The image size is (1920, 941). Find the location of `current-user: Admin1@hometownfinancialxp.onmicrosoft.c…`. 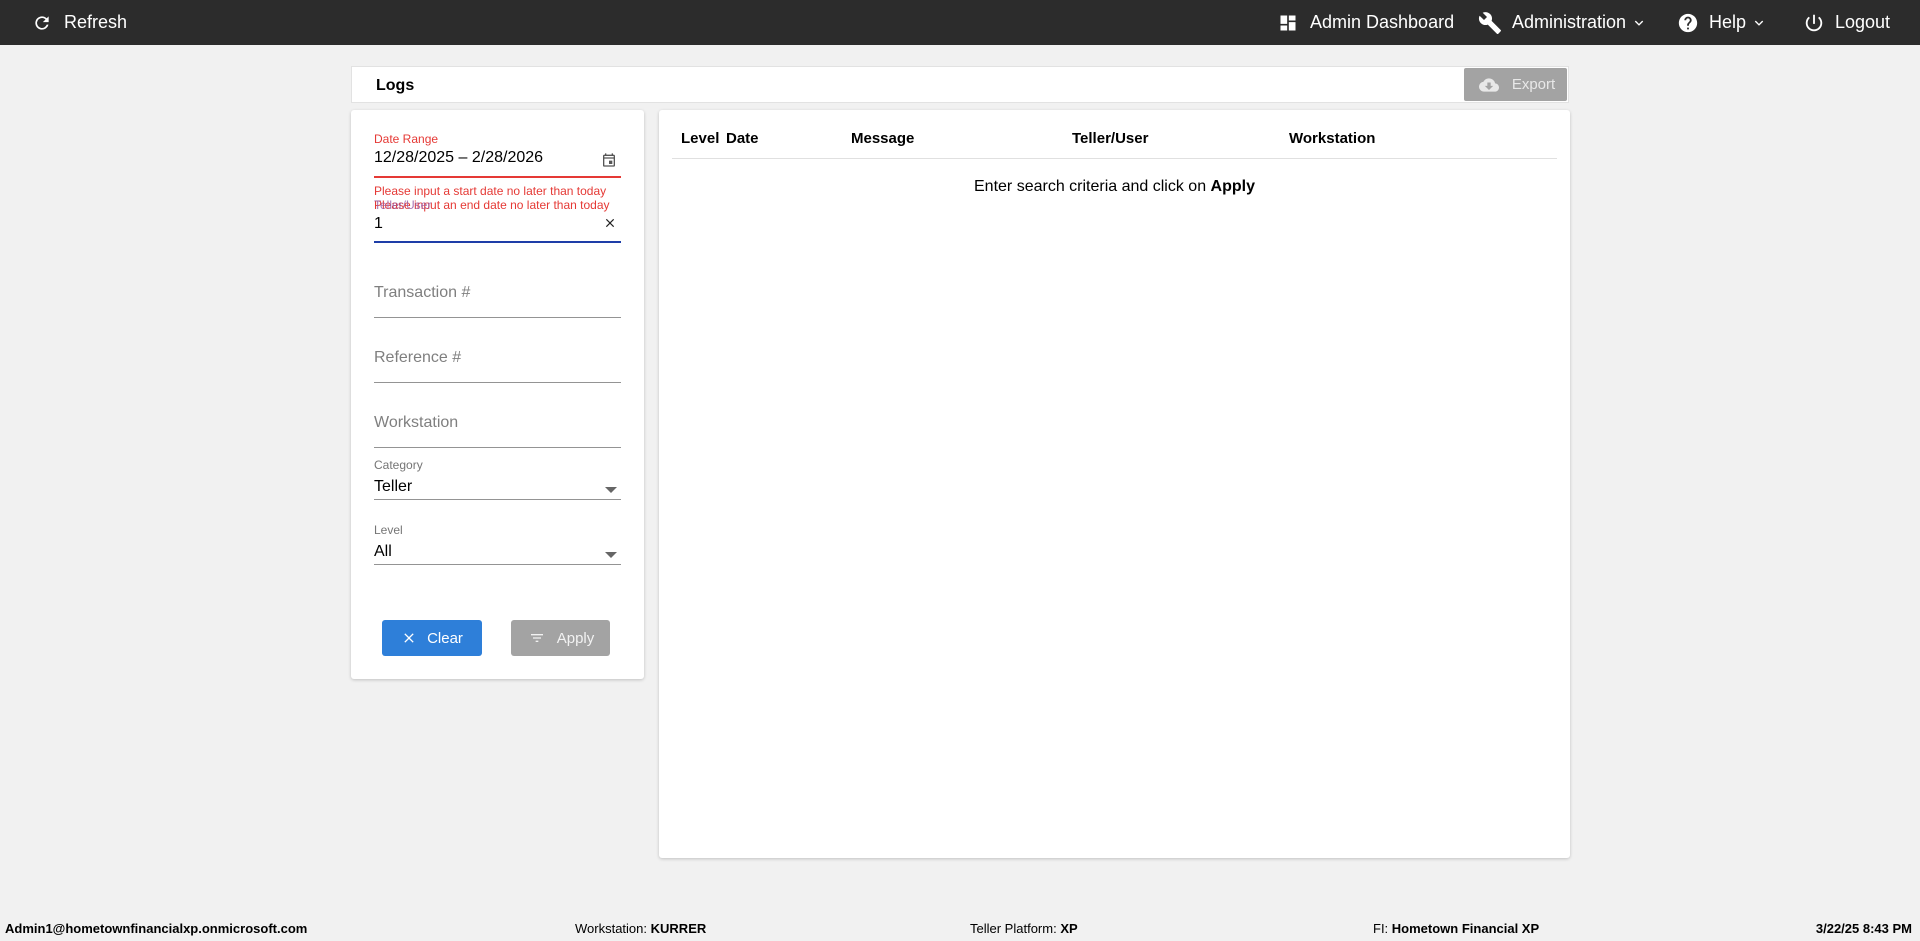

current-user: Admin1@hometownfinancialxp.onmicrosoft.c… is located at coordinates (156, 928).